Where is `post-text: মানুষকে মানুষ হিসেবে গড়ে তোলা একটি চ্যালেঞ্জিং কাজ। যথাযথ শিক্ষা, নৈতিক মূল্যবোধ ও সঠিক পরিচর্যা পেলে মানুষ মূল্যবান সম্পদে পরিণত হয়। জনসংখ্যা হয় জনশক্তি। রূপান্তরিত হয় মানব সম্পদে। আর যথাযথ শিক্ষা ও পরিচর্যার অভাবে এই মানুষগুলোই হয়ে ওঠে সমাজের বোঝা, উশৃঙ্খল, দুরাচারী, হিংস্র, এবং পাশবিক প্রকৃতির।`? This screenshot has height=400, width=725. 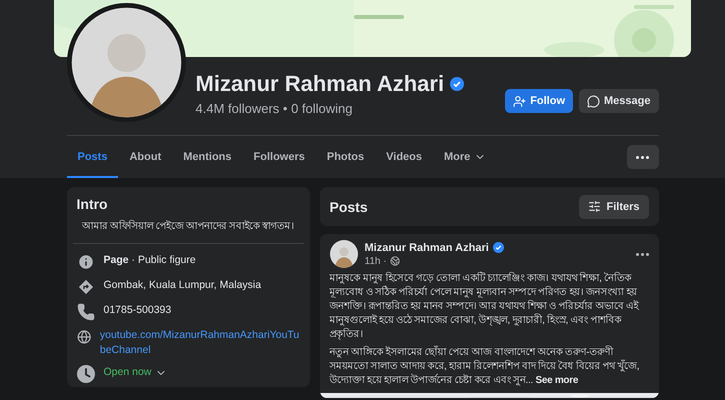
post-text: মানুষকে মানুষ হিসেবে গড়ে তোলা একটি চ্যালেঞ্জিং কাজ। যথাযথ শিক্ষা, নৈতিক মূল্যবোধ ও সঠিক পরিচর্যা পেলে মানুষ মূল্যবান সম্পদে পরিণত হয়। জনসংখ্যা হয় জনশক্তি। রূপান্তরিত হয় মানব সম্পদে। আর যথাযথ শিক্ষা ও পরিচর্যার অভাবে এই মানুষগুলোই হয়ে ওঠে সমাজের বোঝা, উশৃঙ্খল, দুরাচারী, হিংস্র, এবং পাশবিক প্রকৃতির। is located at coordinates (485, 307).